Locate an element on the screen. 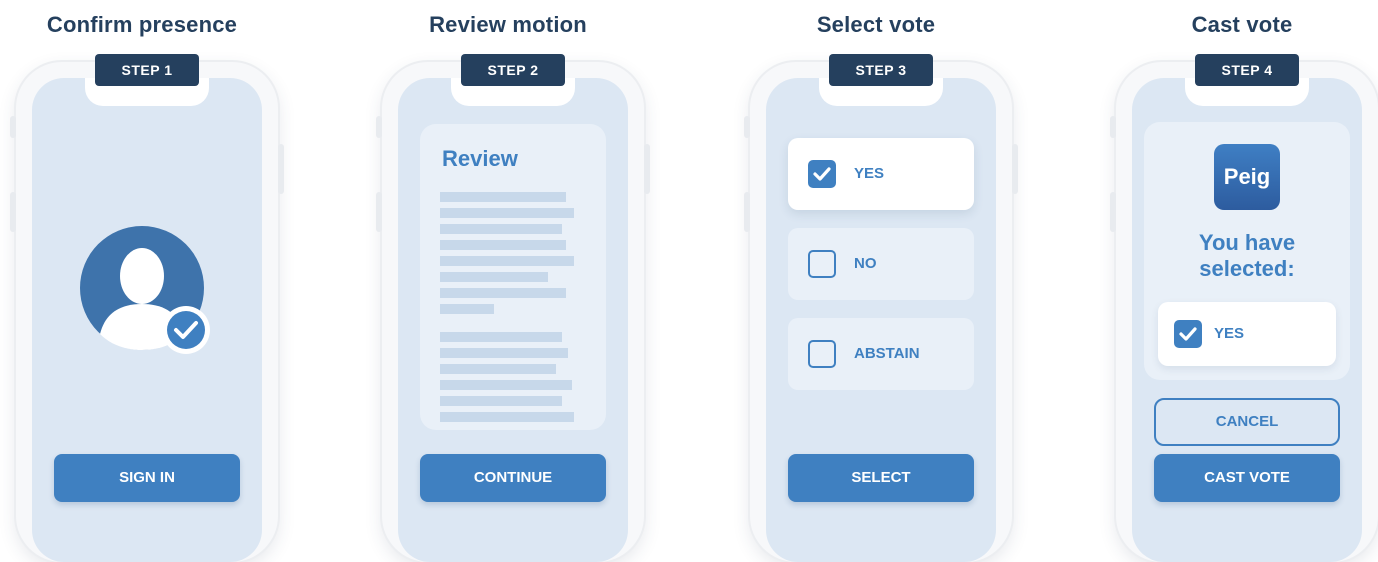 The width and height of the screenshot is (1378, 562). user-verified-icon is located at coordinates (145, 290).